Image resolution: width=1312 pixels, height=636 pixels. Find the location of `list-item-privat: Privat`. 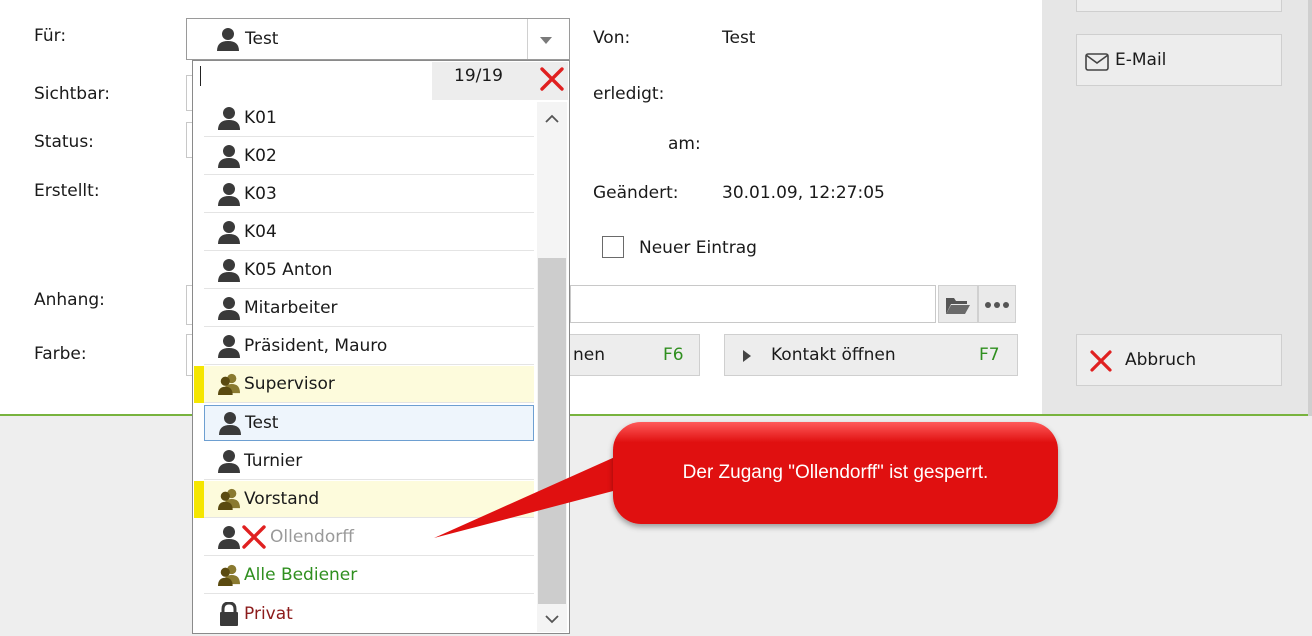

list-item-privat: Privat is located at coordinates (369, 613).